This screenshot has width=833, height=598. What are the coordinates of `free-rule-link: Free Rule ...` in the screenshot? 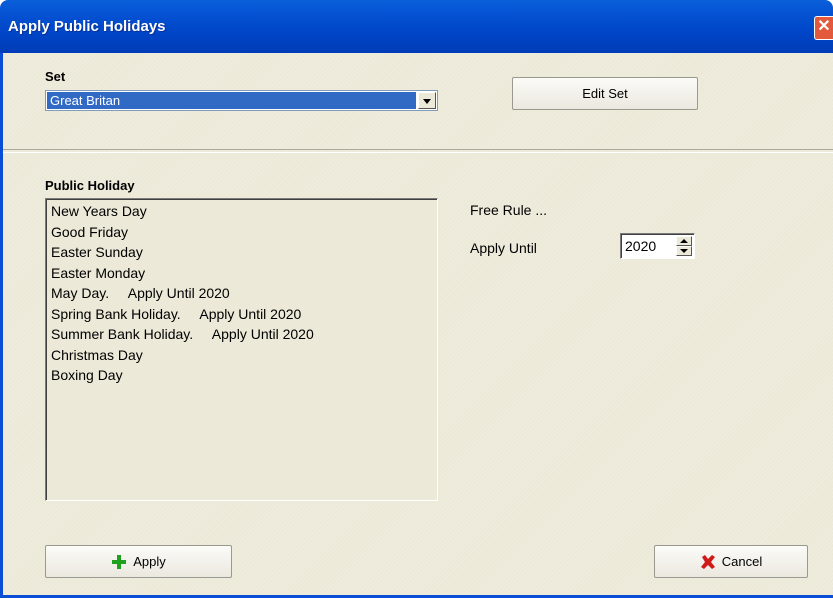 It's located at (508, 210).